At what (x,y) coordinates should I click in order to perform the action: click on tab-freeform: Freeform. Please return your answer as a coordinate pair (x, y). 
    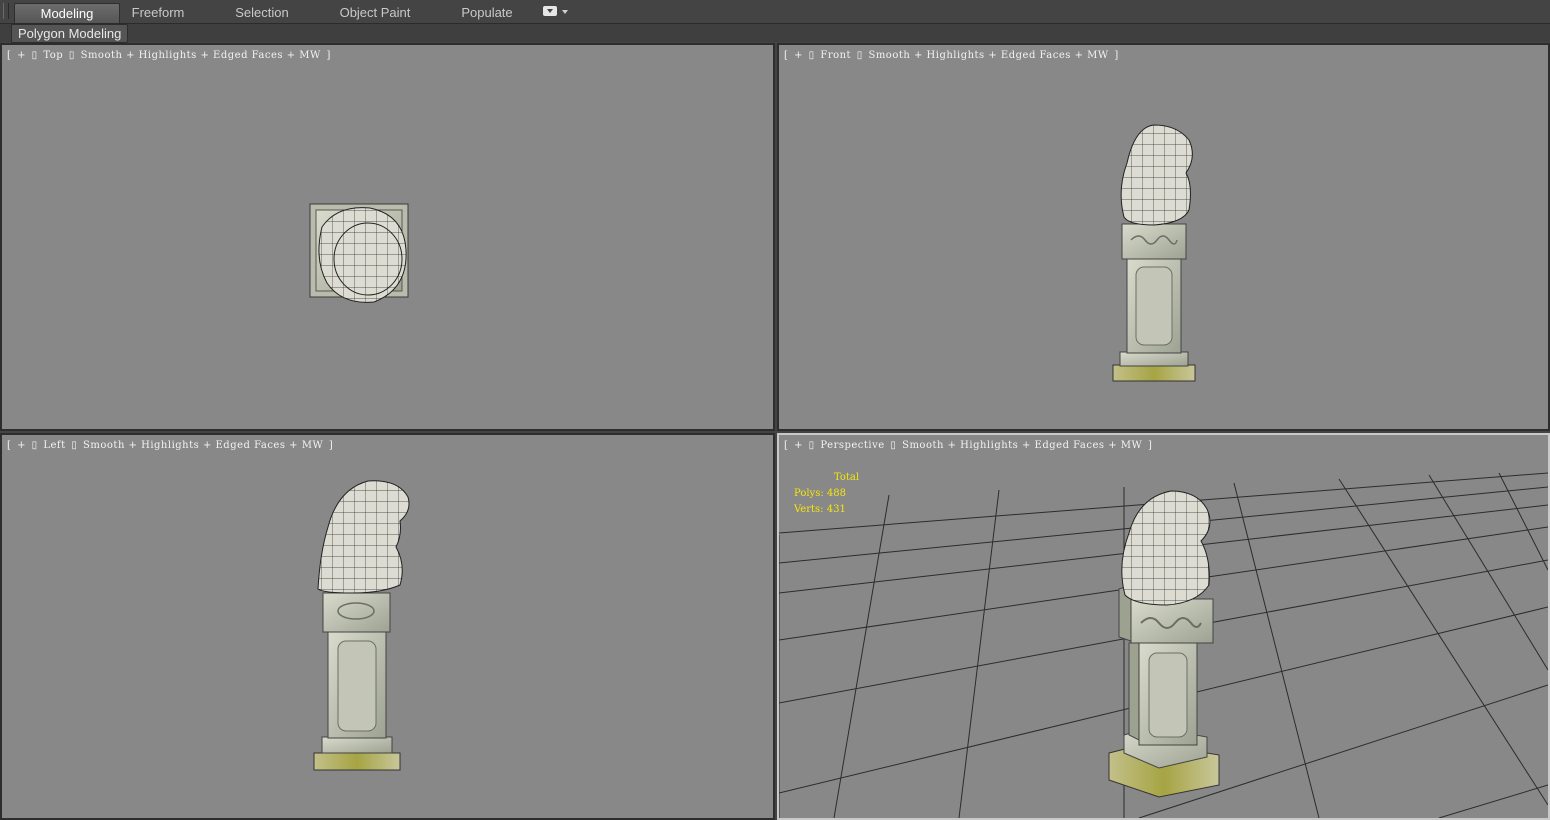
    Looking at the image, I should click on (158, 12).